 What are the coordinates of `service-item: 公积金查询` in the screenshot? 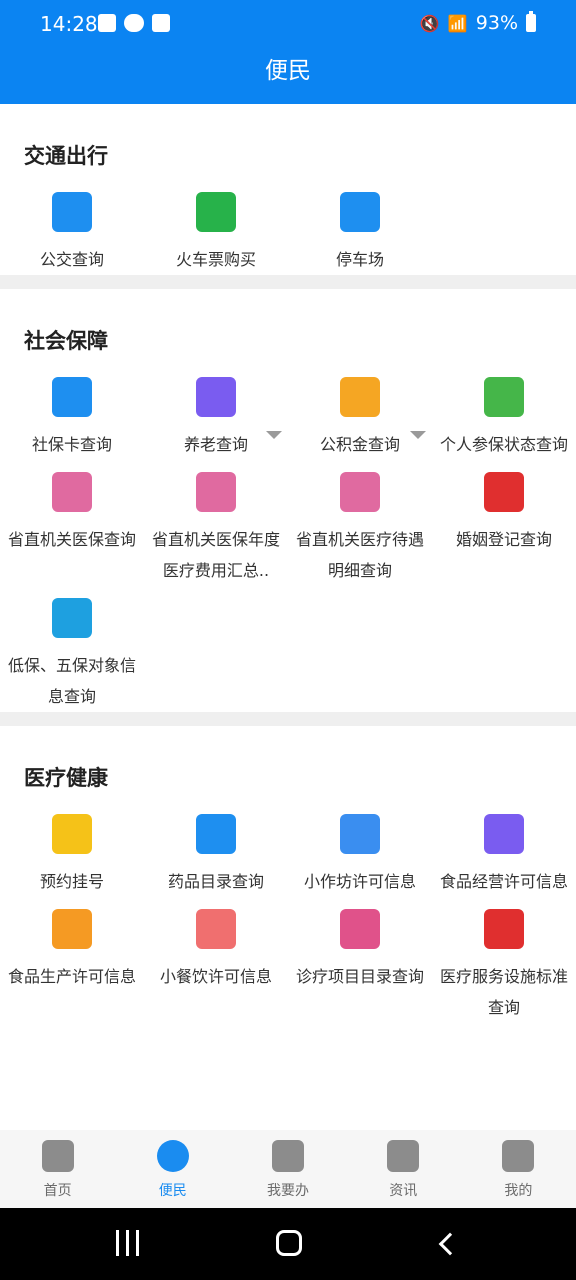 It's located at (360, 412).